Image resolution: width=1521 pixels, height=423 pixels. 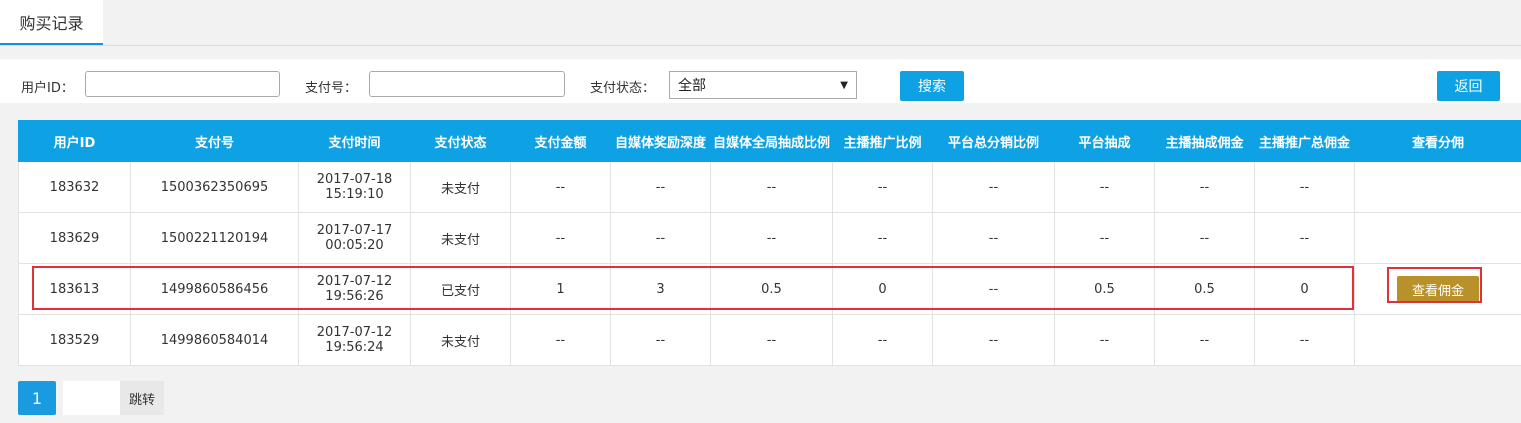 I want to click on cell-pay-no: 1500221120194, so click(x=214, y=238).